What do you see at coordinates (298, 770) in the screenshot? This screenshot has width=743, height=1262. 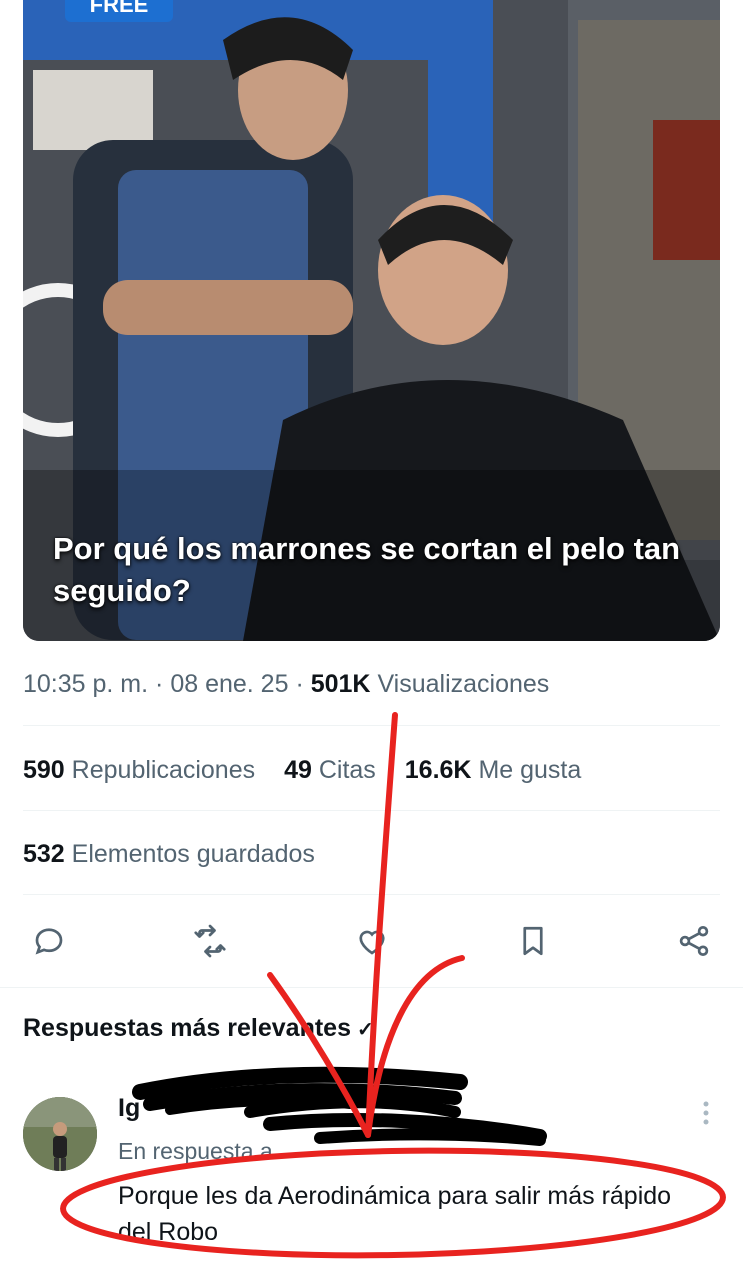 I see `quotes-count: 49` at bounding box center [298, 770].